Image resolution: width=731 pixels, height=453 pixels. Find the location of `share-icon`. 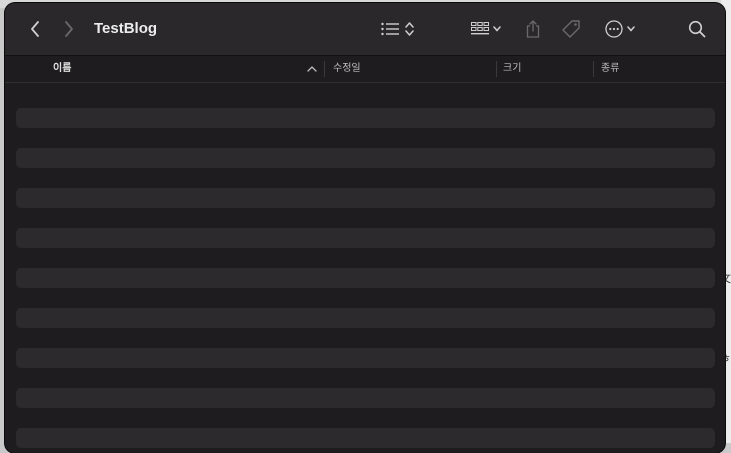

share-icon is located at coordinates (533, 29).